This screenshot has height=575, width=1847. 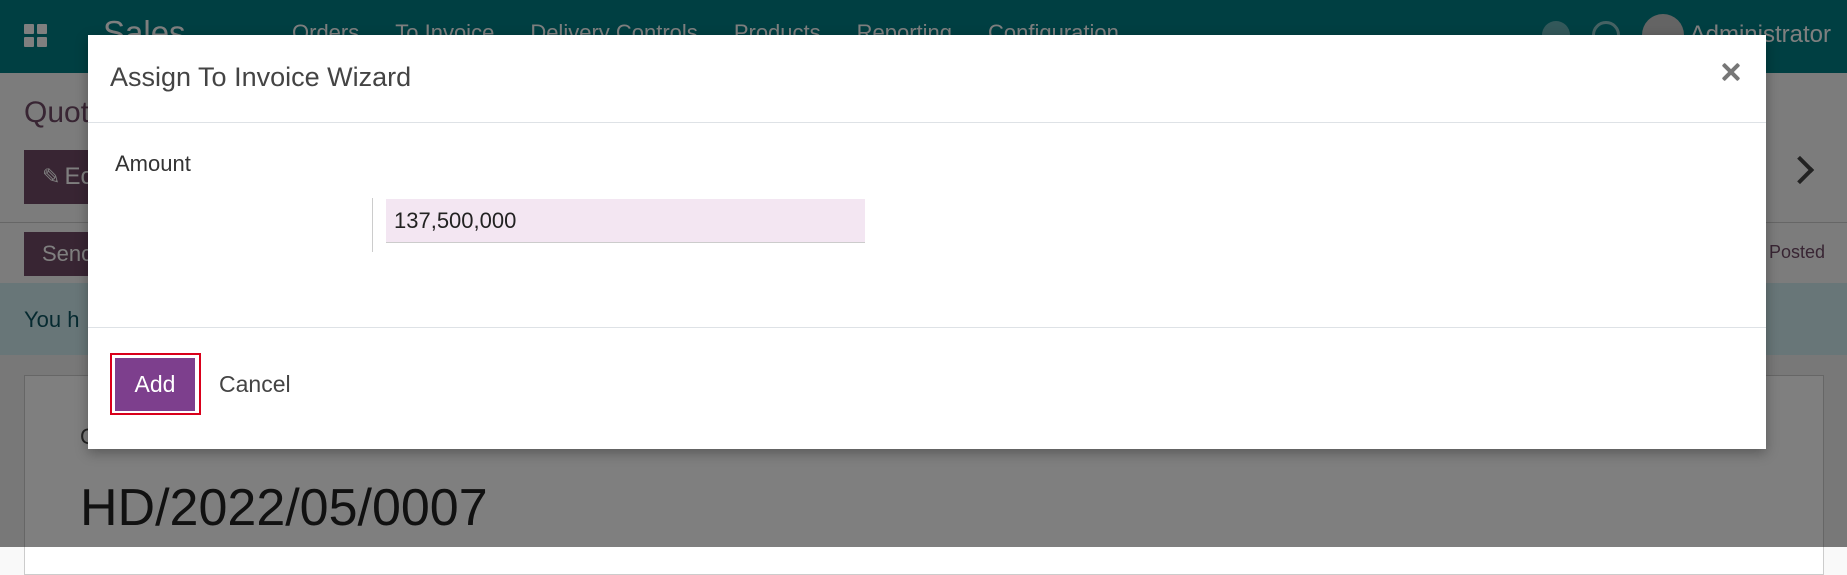 What do you see at coordinates (372, 225) in the screenshot?
I see `field-divider` at bounding box center [372, 225].